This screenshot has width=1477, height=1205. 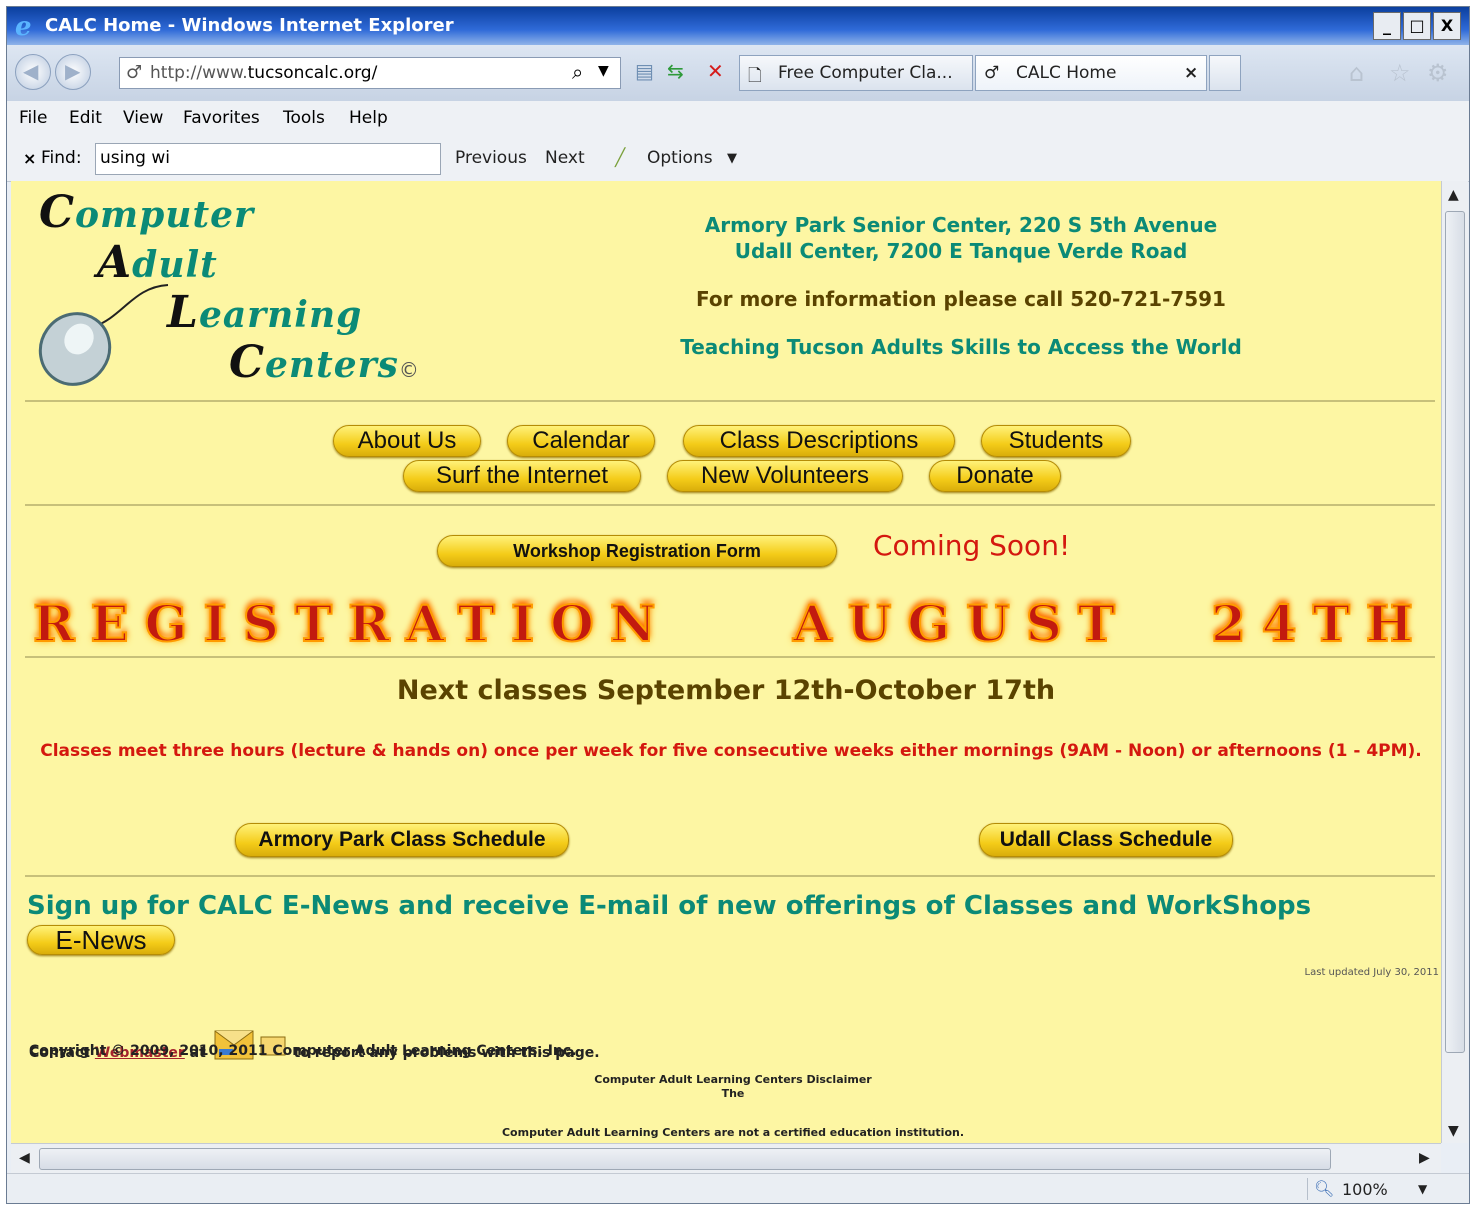 What do you see at coordinates (962, 623) in the screenshot?
I see `banner-august: AUGUST` at bounding box center [962, 623].